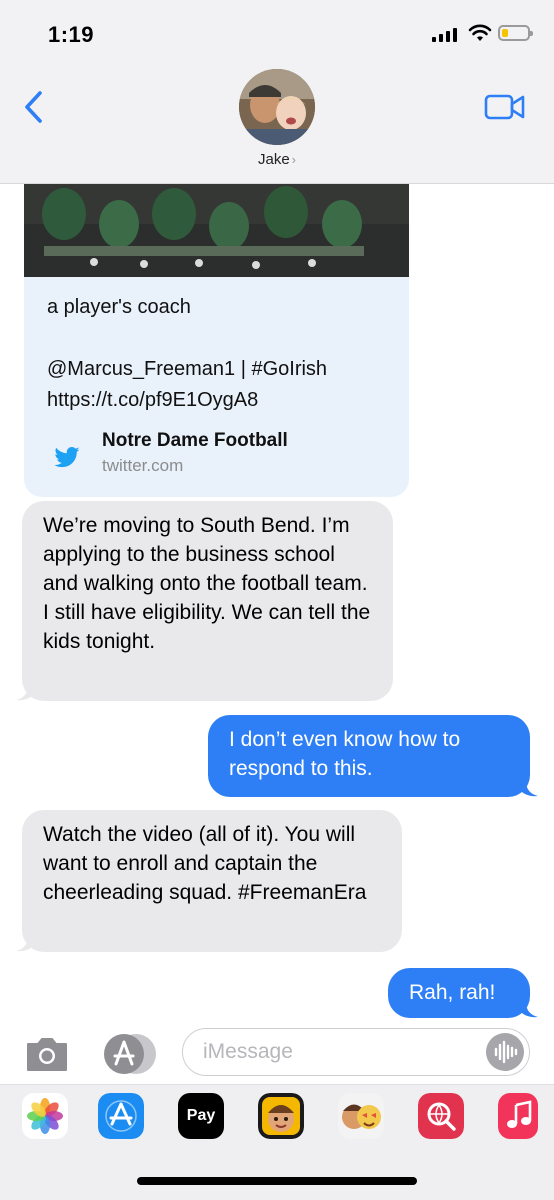 Image resolution: width=554 pixels, height=1200 pixels. What do you see at coordinates (45, 1116) in the screenshot?
I see `photos-icon` at bounding box center [45, 1116].